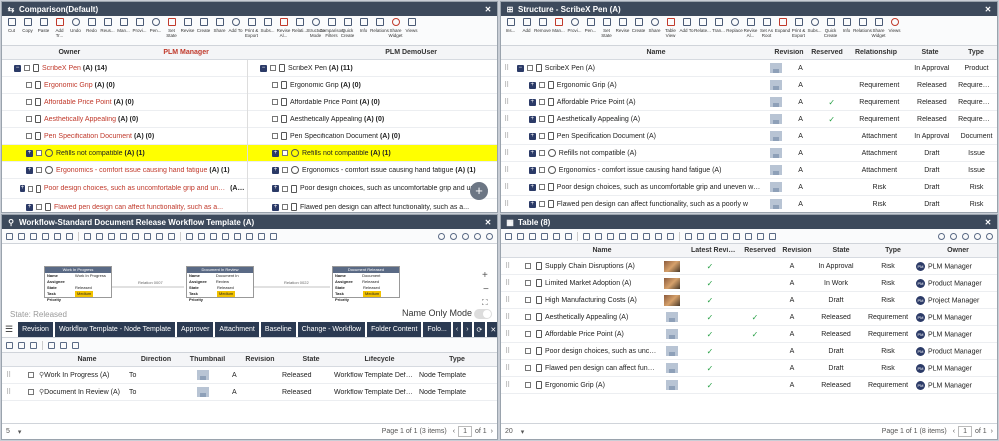  What do you see at coordinates (483, 314) in the screenshot?
I see `name-only-mode-toggle` at bounding box center [483, 314].